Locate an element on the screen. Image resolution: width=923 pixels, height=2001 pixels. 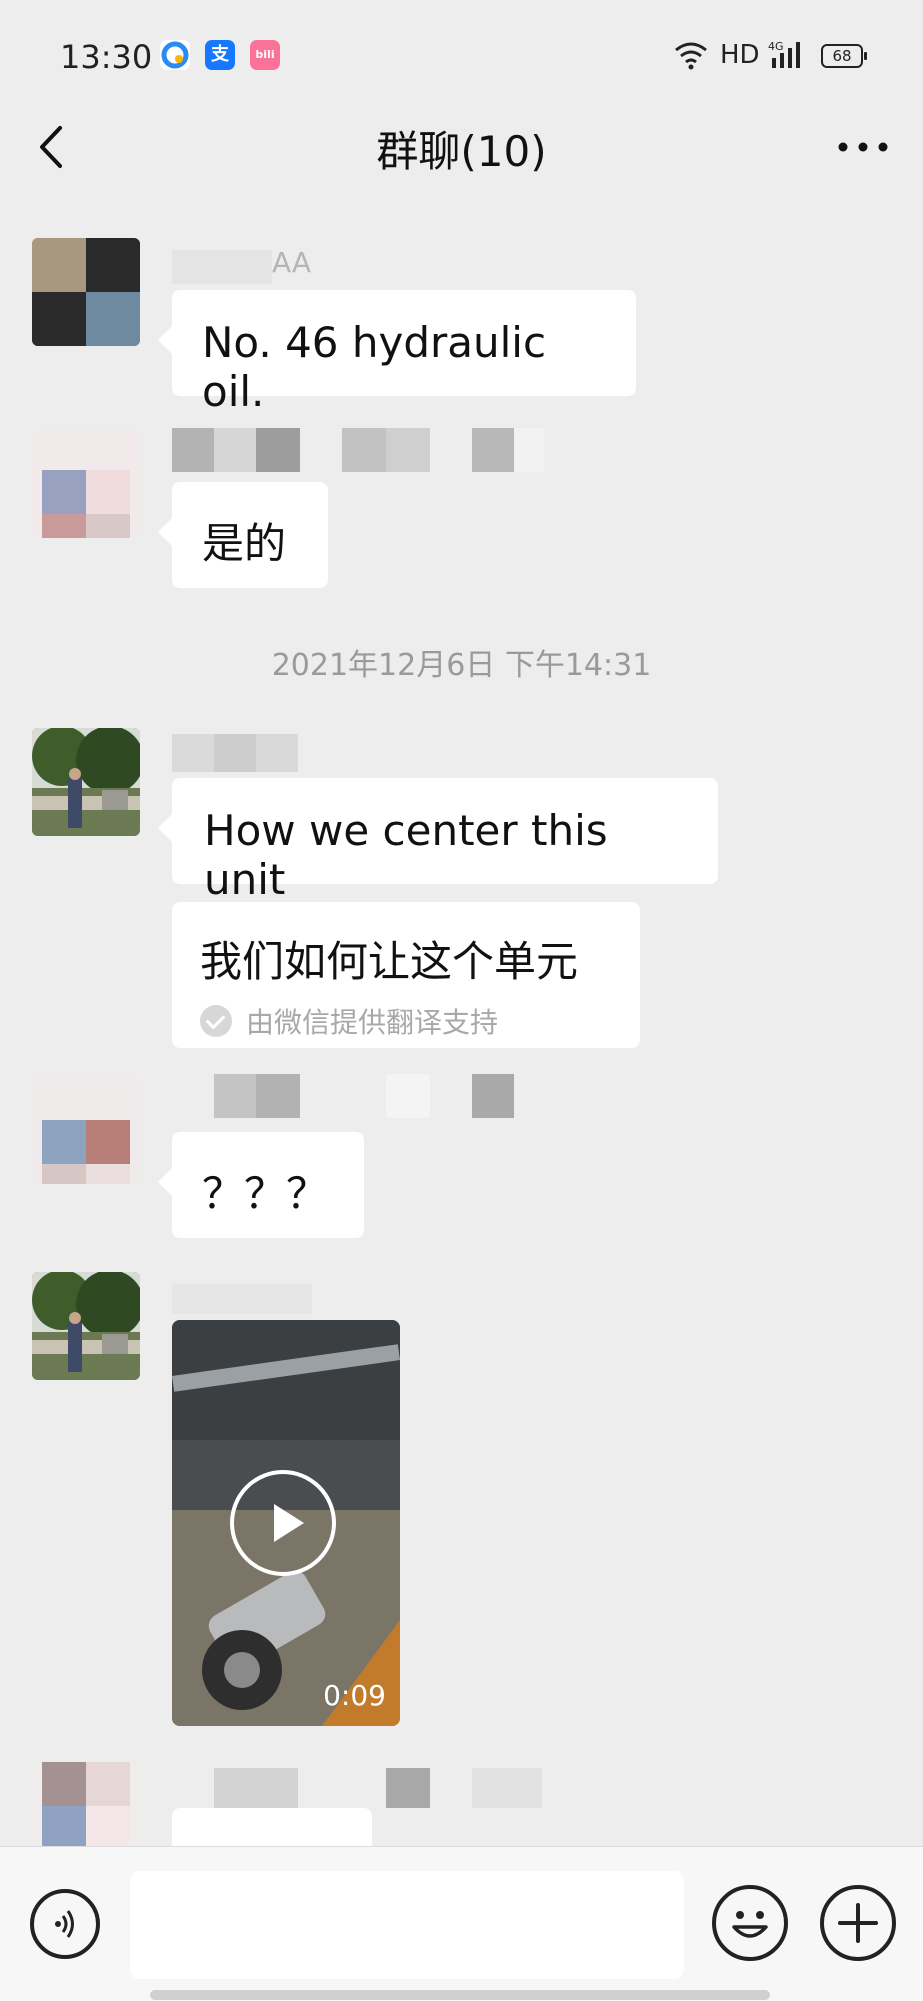
translation-bubble: 我们如何让这个单元 由微信提供翻译支持 is located at coordinates (406, 975).